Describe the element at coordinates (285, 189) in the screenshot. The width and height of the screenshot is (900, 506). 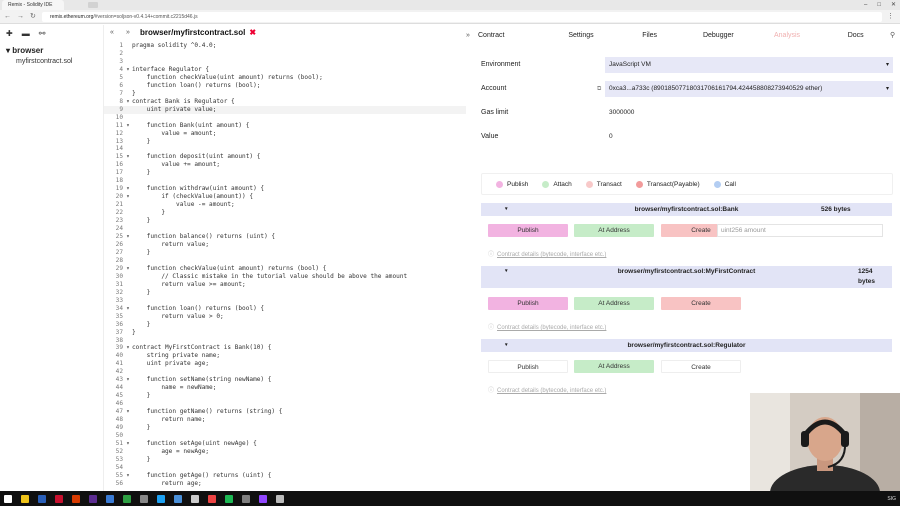
I see `code-line: 19 ▾ function withdraw(uint amount) {` at that location.